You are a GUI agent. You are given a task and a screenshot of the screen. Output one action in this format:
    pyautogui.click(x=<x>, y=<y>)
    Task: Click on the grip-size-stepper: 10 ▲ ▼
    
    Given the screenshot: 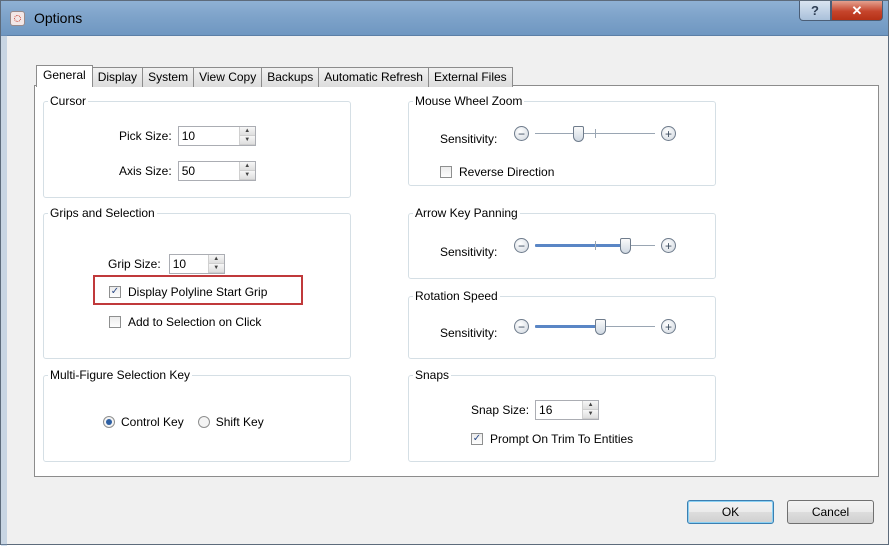 What is the action you would take?
    pyautogui.click(x=196, y=264)
    